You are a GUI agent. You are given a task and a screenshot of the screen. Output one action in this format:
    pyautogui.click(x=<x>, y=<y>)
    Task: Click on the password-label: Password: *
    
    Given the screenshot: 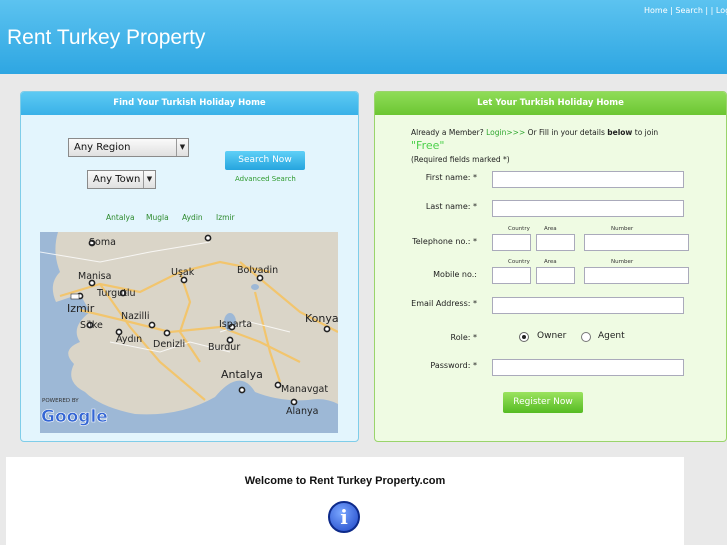 What is the action you would take?
    pyautogui.click(x=453, y=365)
    